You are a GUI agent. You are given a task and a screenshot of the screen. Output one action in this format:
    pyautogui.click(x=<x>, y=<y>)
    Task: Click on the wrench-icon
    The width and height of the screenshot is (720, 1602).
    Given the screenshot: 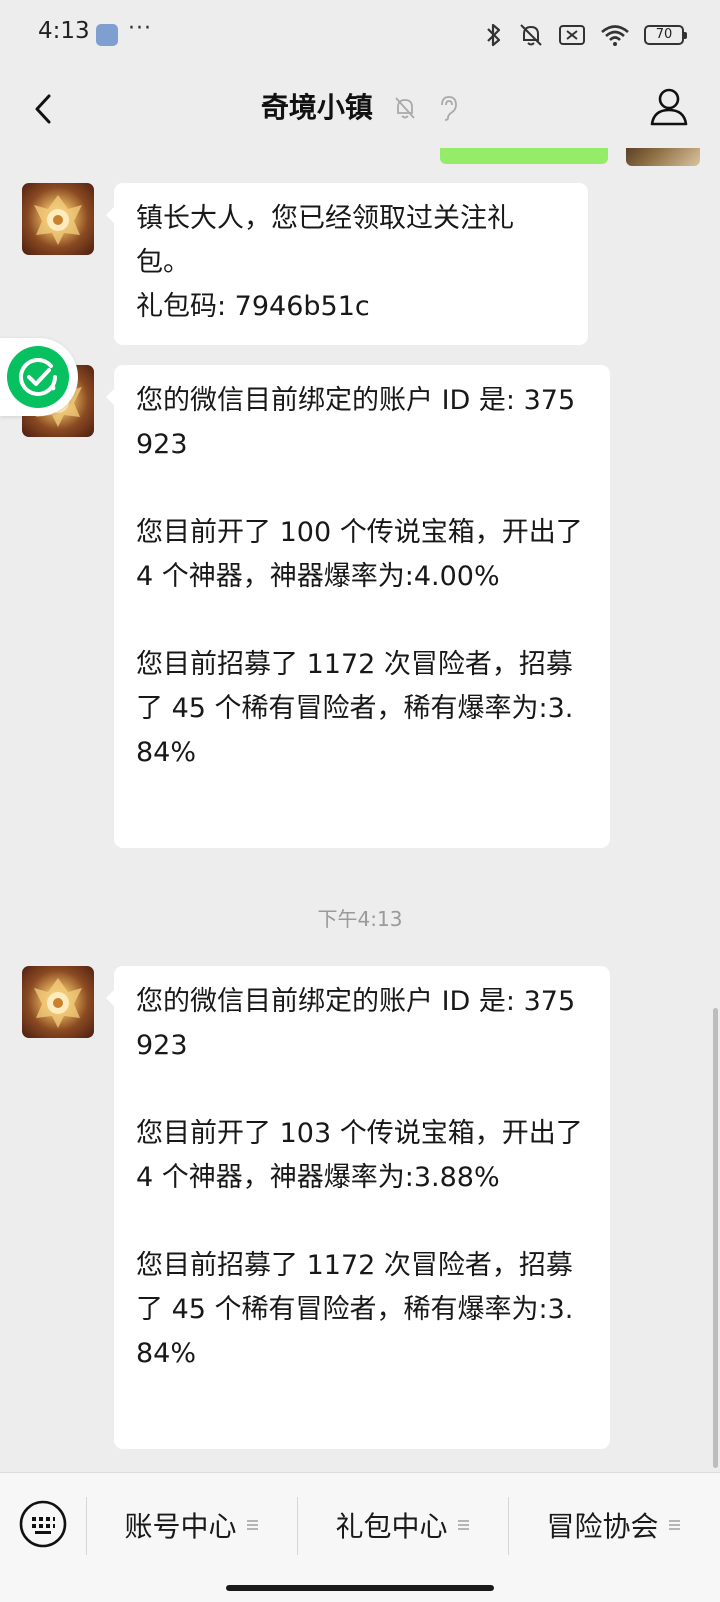 What is the action you would take?
    pyautogui.click(x=107, y=35)
    